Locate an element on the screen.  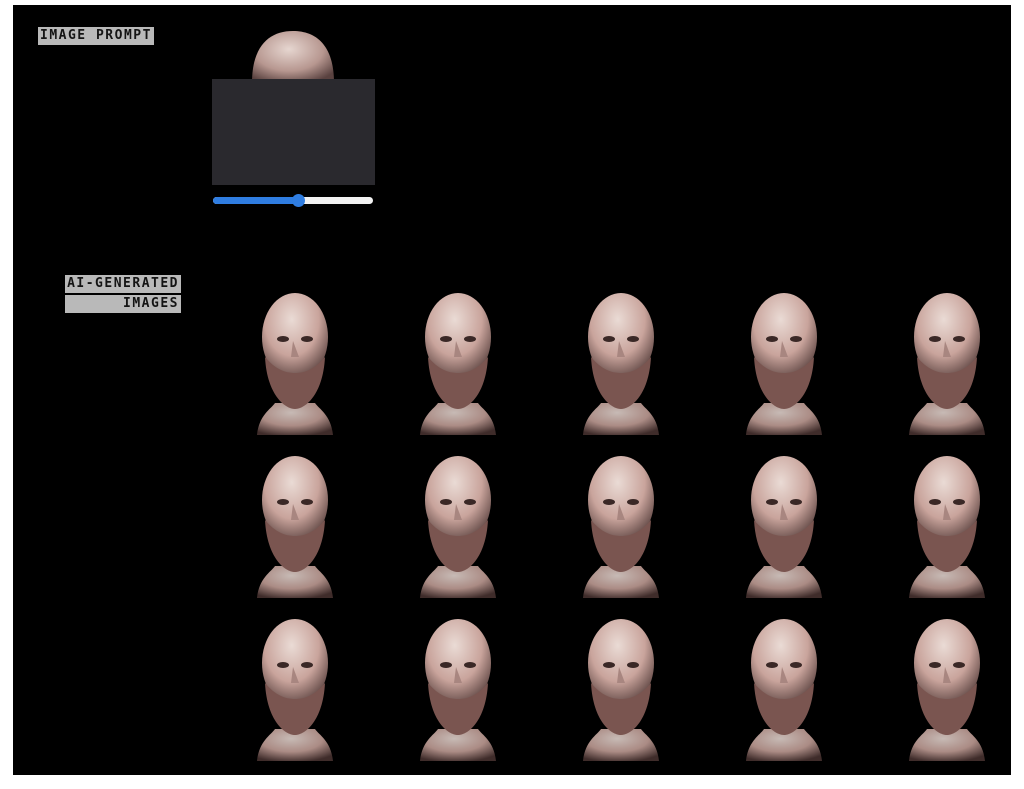
image-prompt-label: IMAGE PROMPT is located at coordinates (96, 36).